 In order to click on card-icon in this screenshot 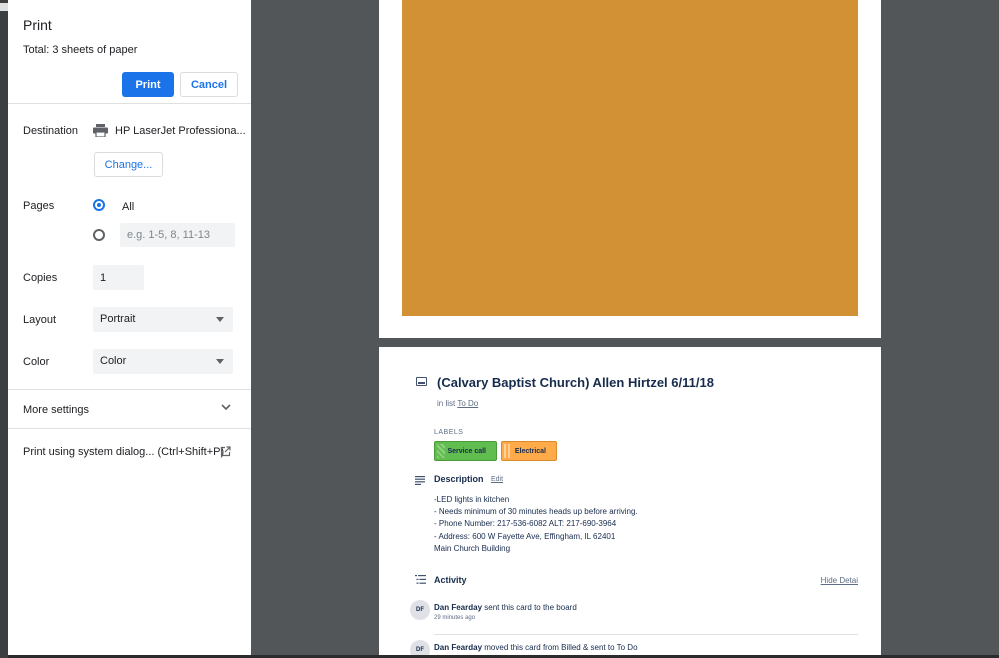, I will do `click(421, 381)`.